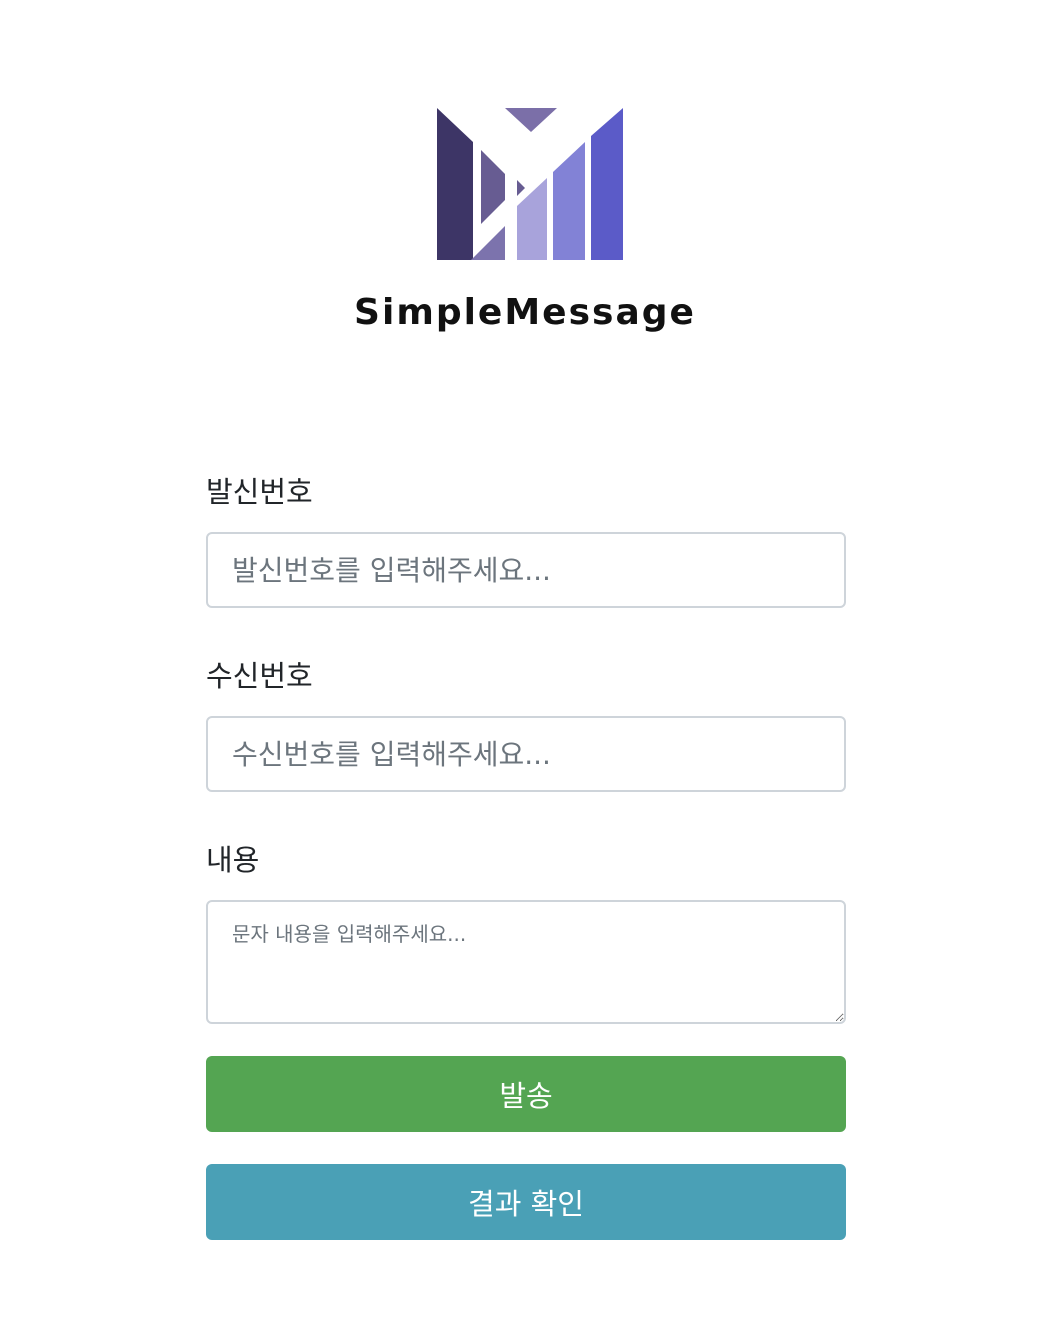  I want to click on receiver-group: 수신번호, so click(526, 723).